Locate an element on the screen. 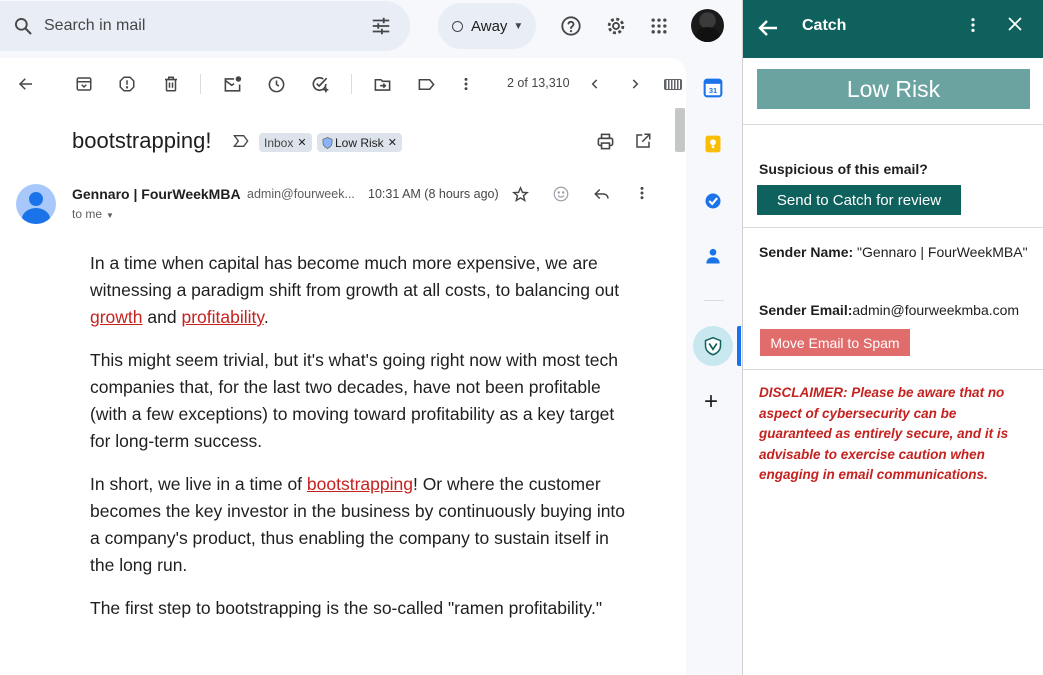 This screenshot has height=675, width=1043. catch-panel-title: Catch is located at coordinates (824, 25).